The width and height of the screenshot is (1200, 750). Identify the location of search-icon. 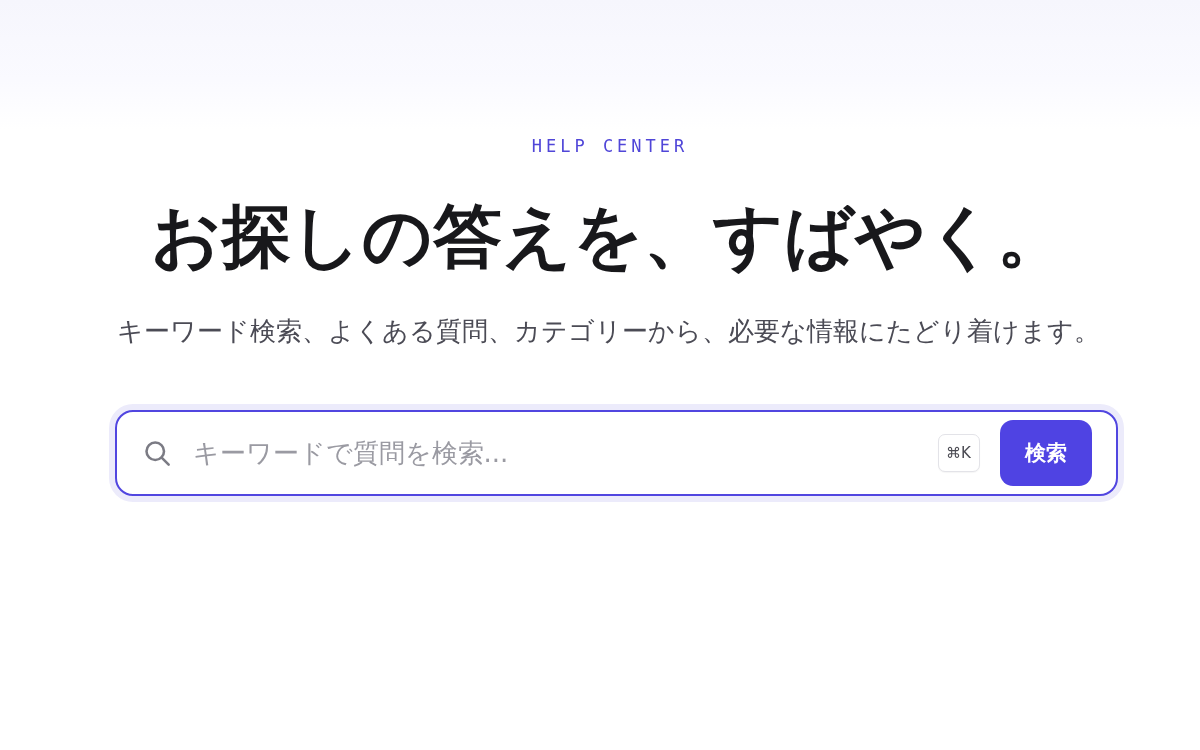
(156, 453).